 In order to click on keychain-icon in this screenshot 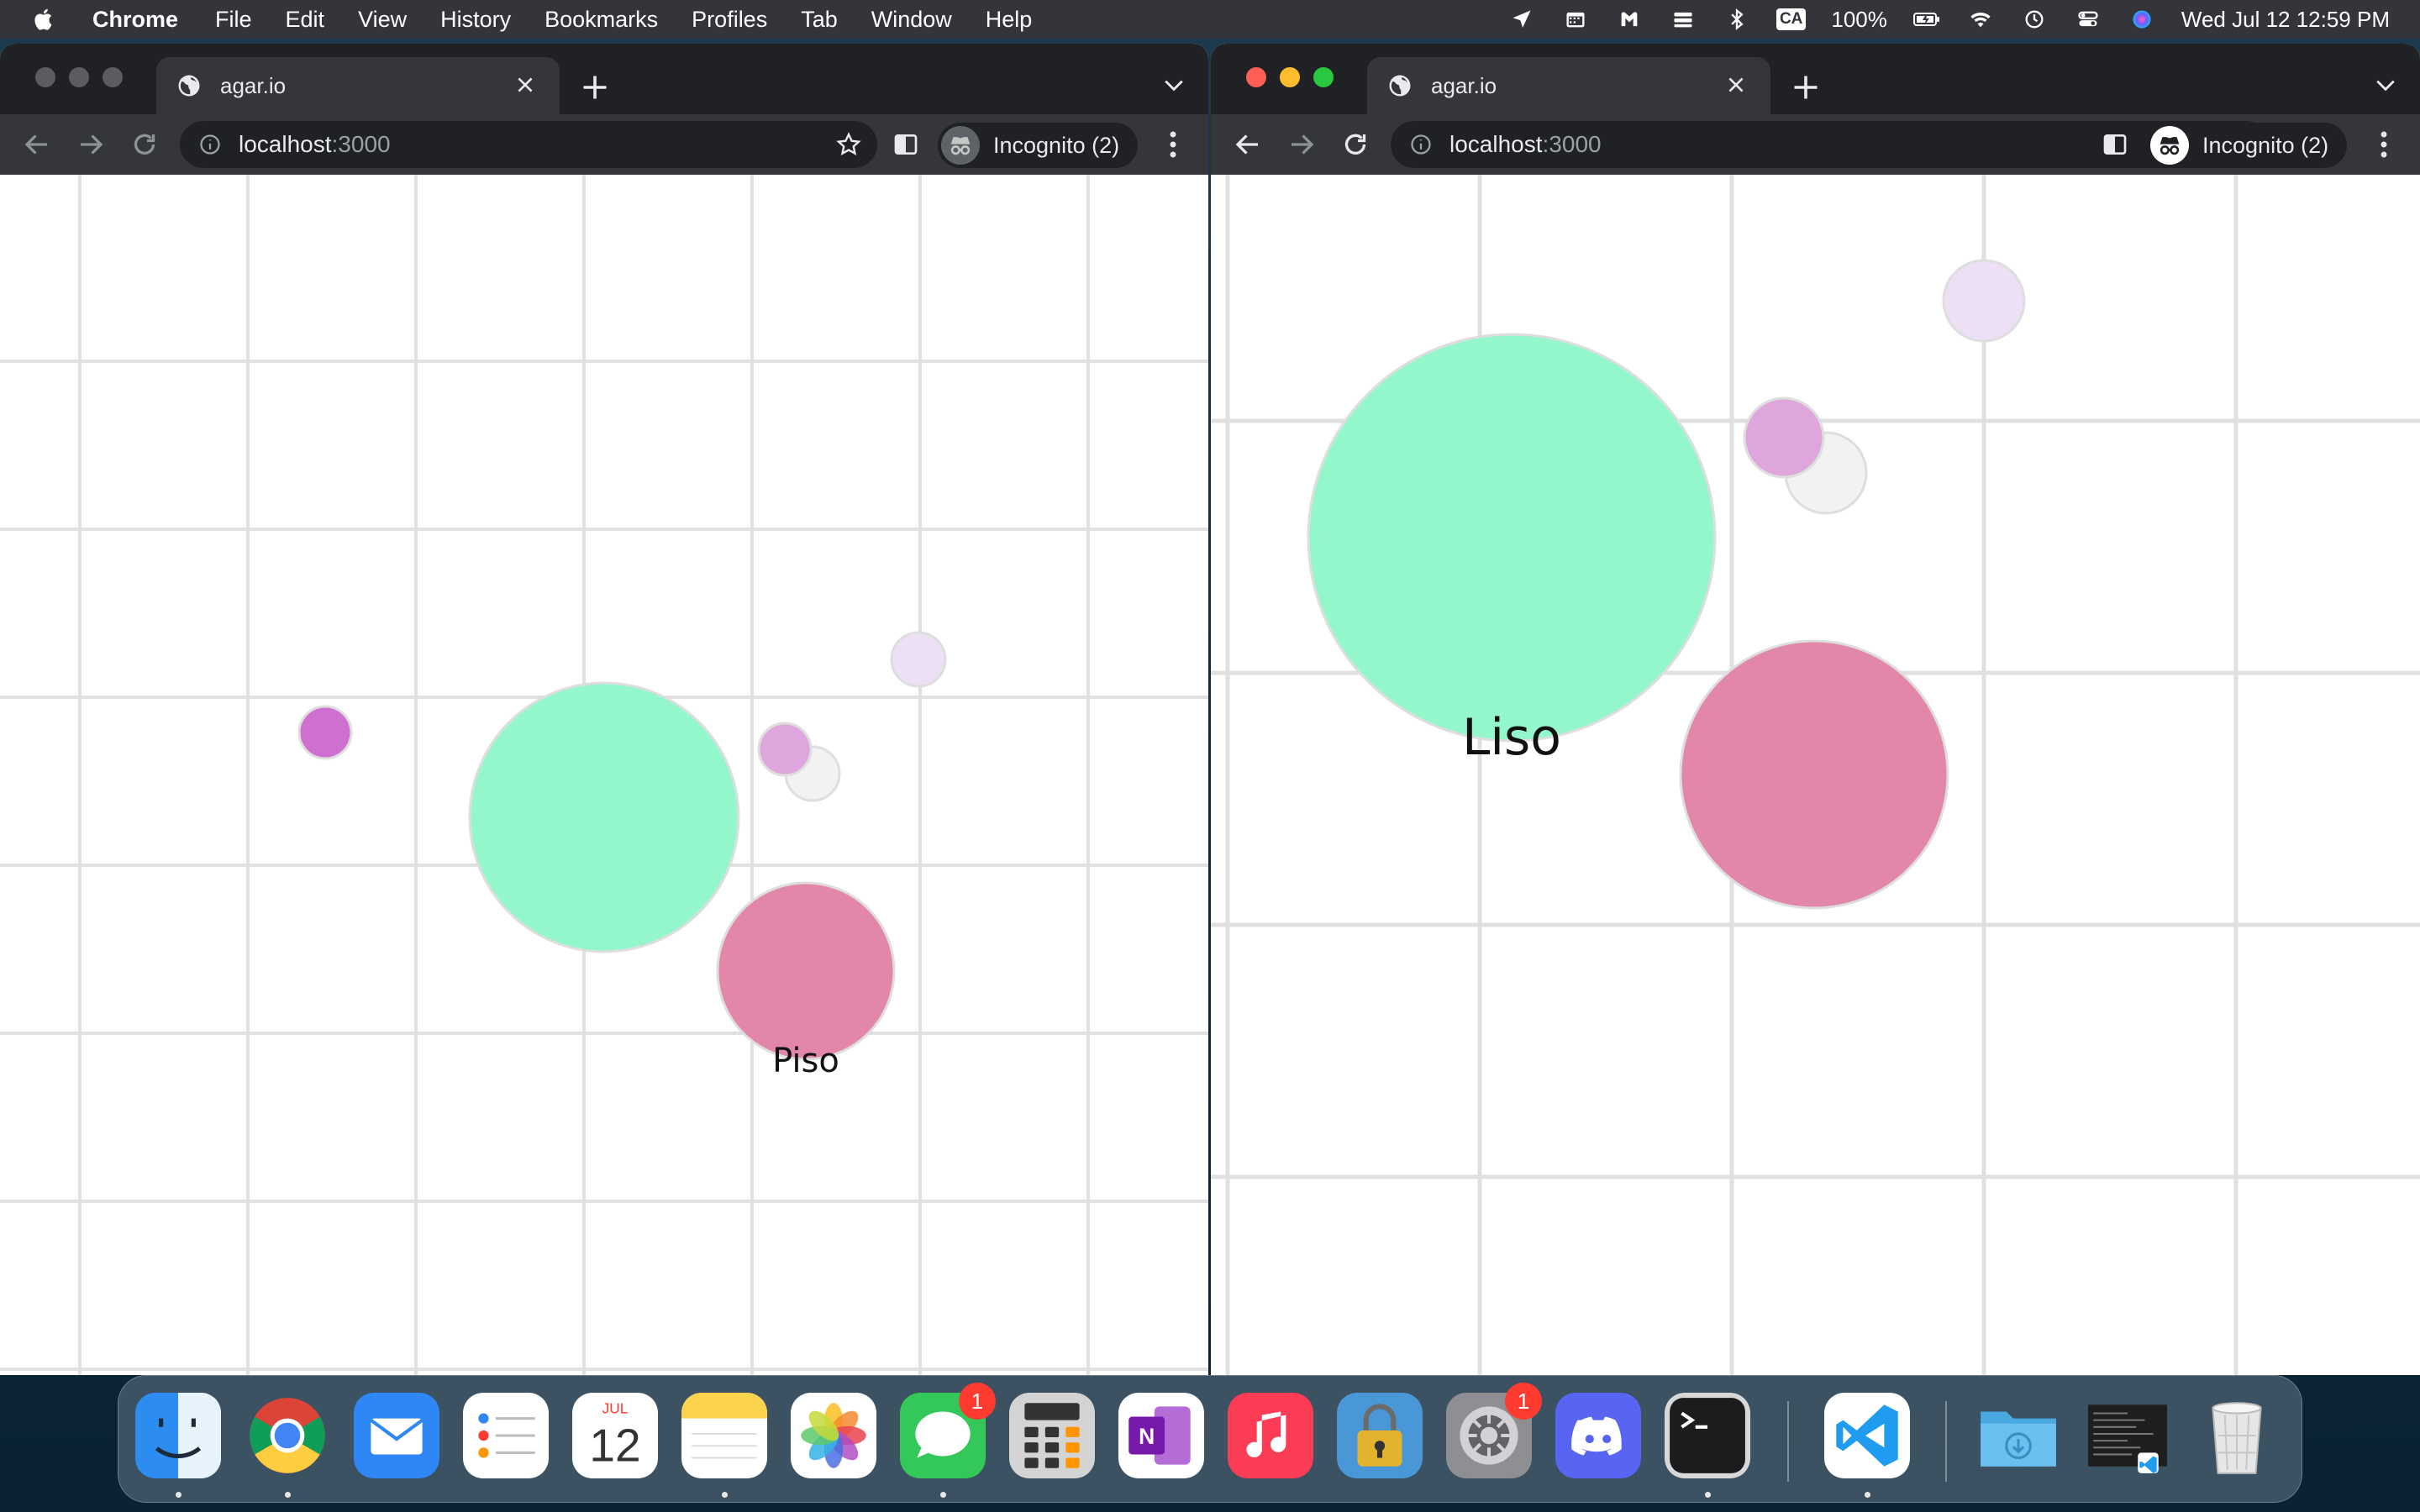, I will do `click(1380, 1435)`.